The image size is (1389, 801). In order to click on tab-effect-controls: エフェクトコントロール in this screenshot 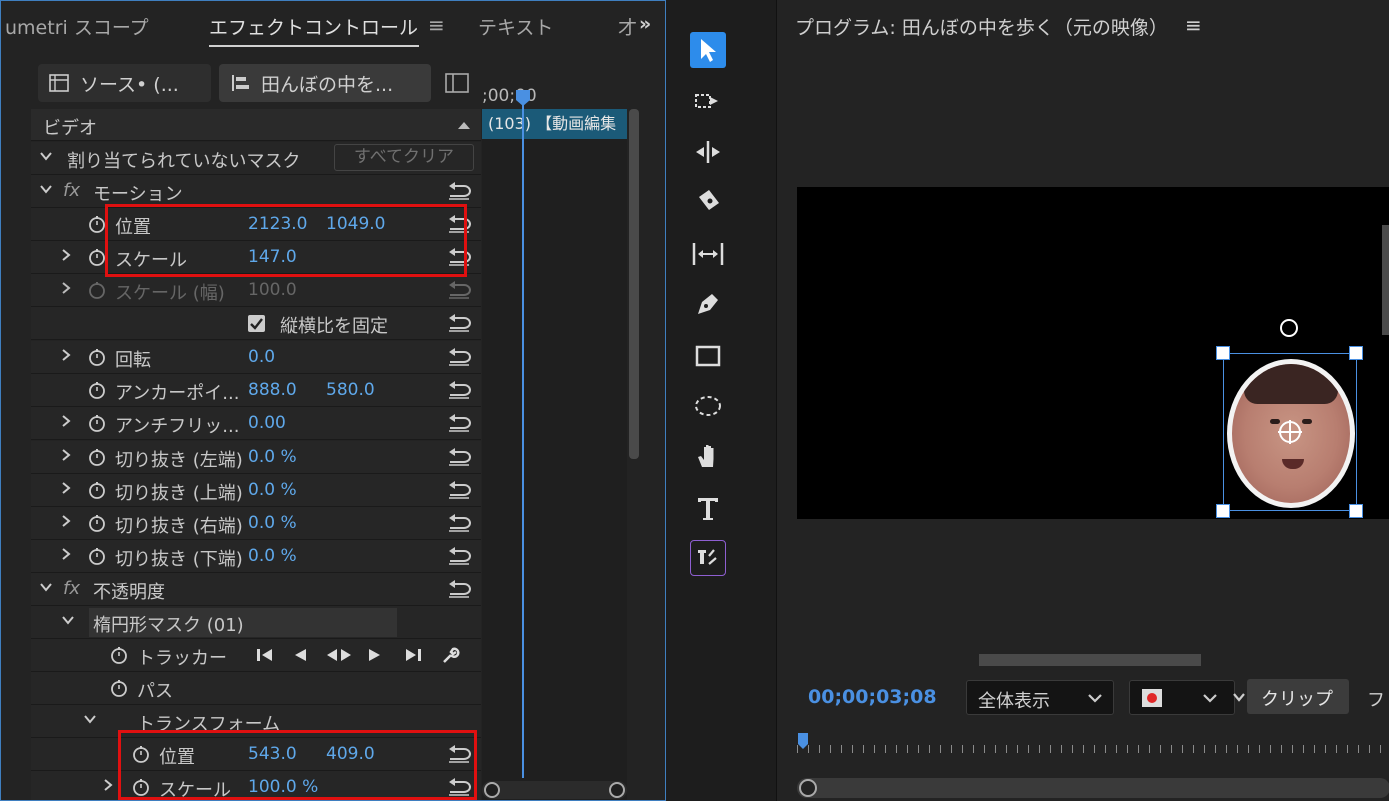, I will do `click(313, 26)`.